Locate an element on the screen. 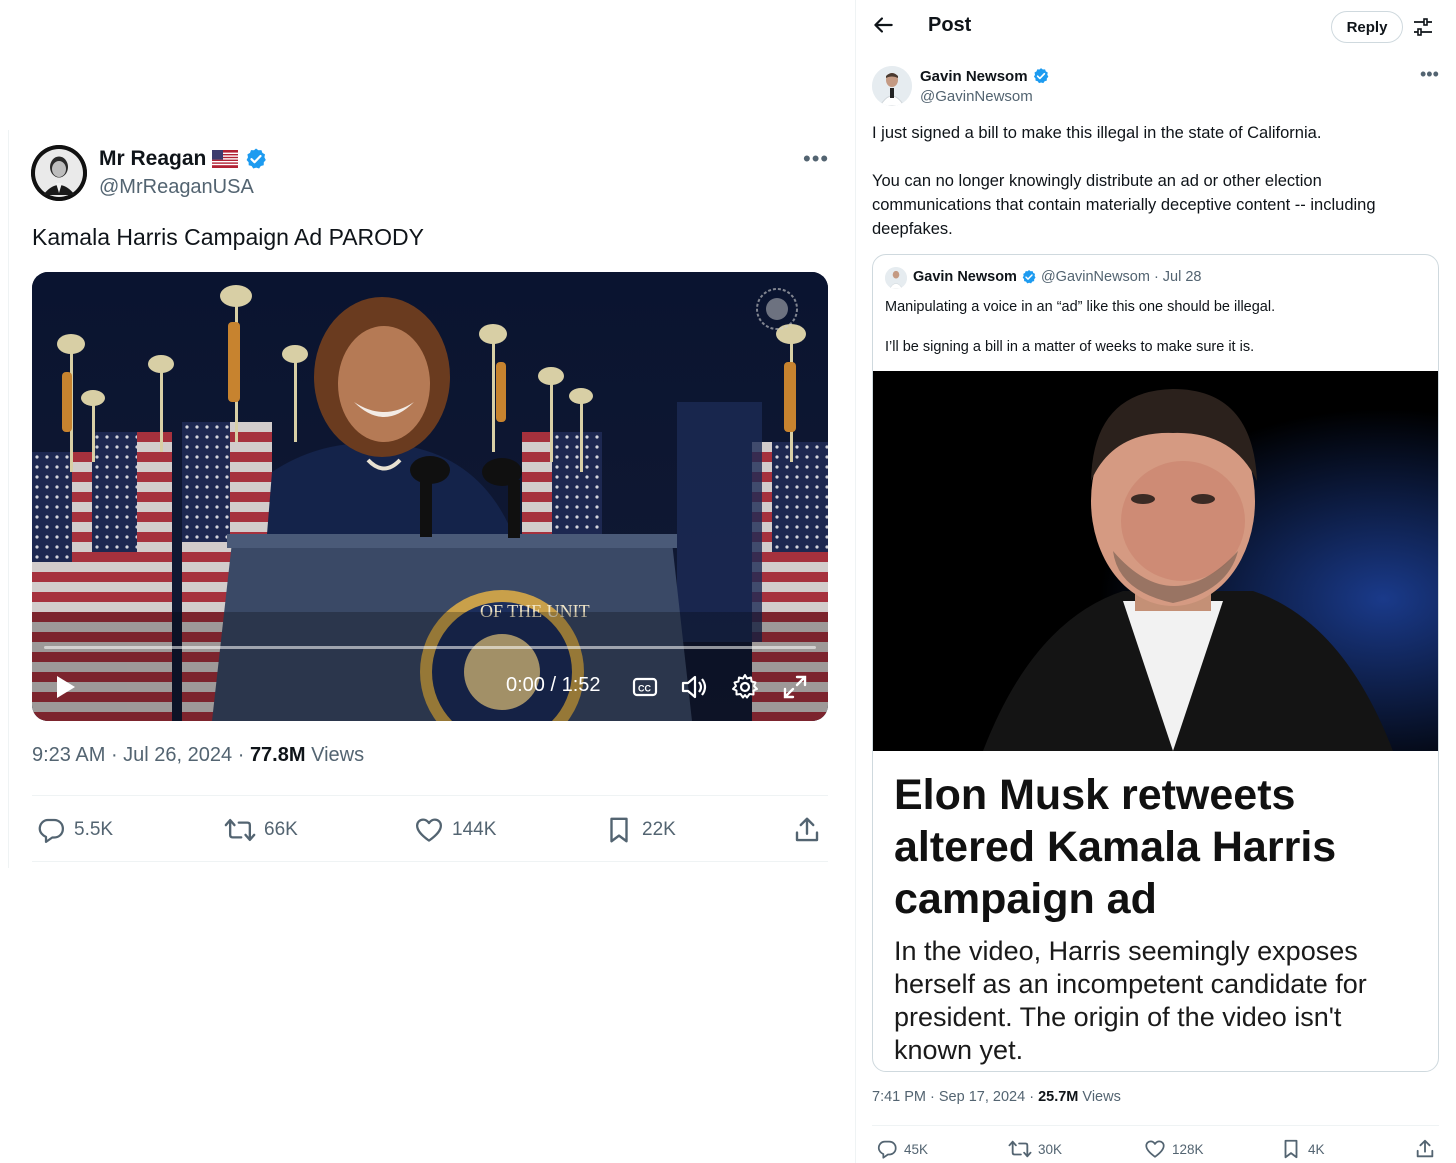  svg-text: CC is located at coordinates (644, 689).